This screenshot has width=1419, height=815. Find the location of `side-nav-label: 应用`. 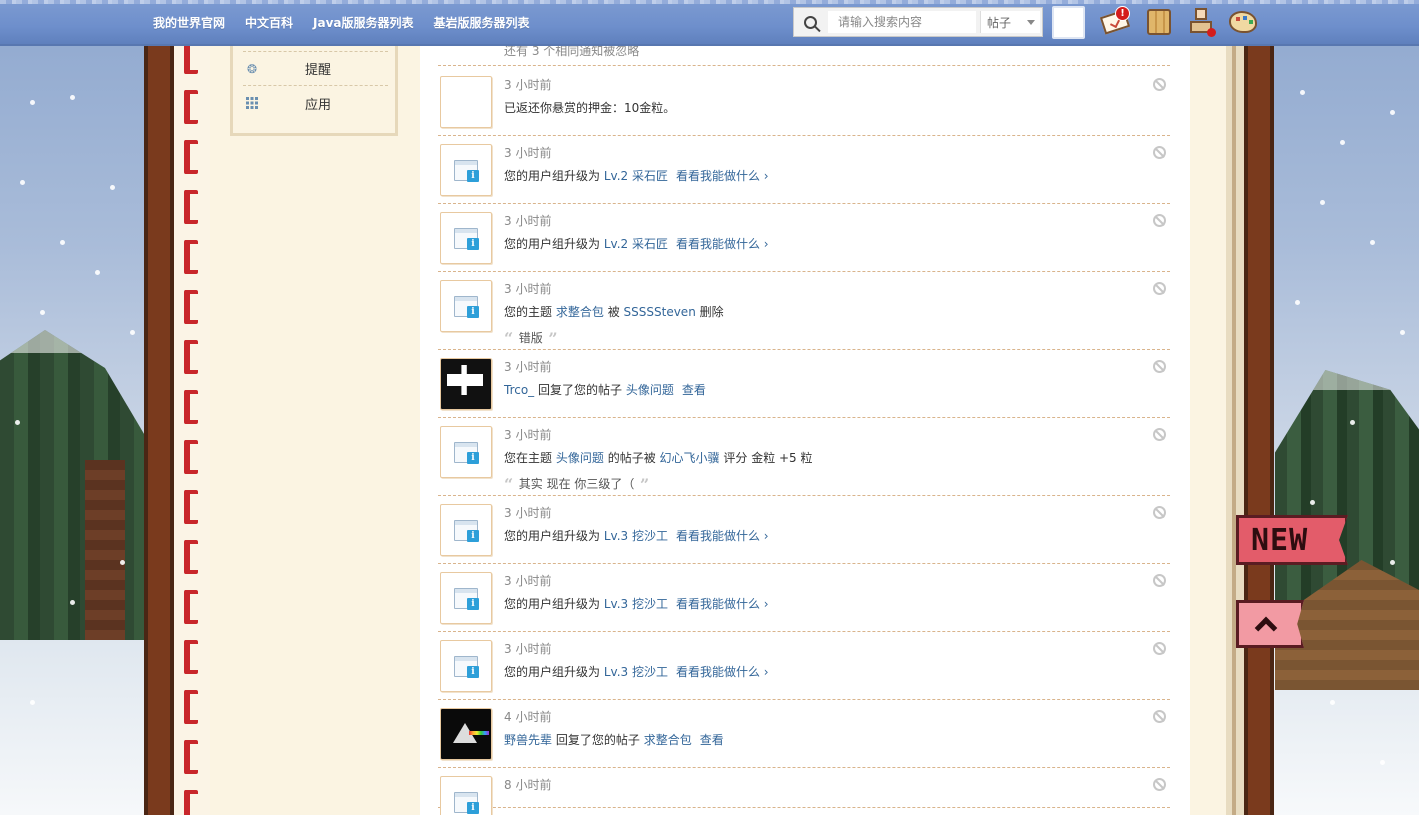

side-nav-label: 应用 is located at coordinates (318, 105).